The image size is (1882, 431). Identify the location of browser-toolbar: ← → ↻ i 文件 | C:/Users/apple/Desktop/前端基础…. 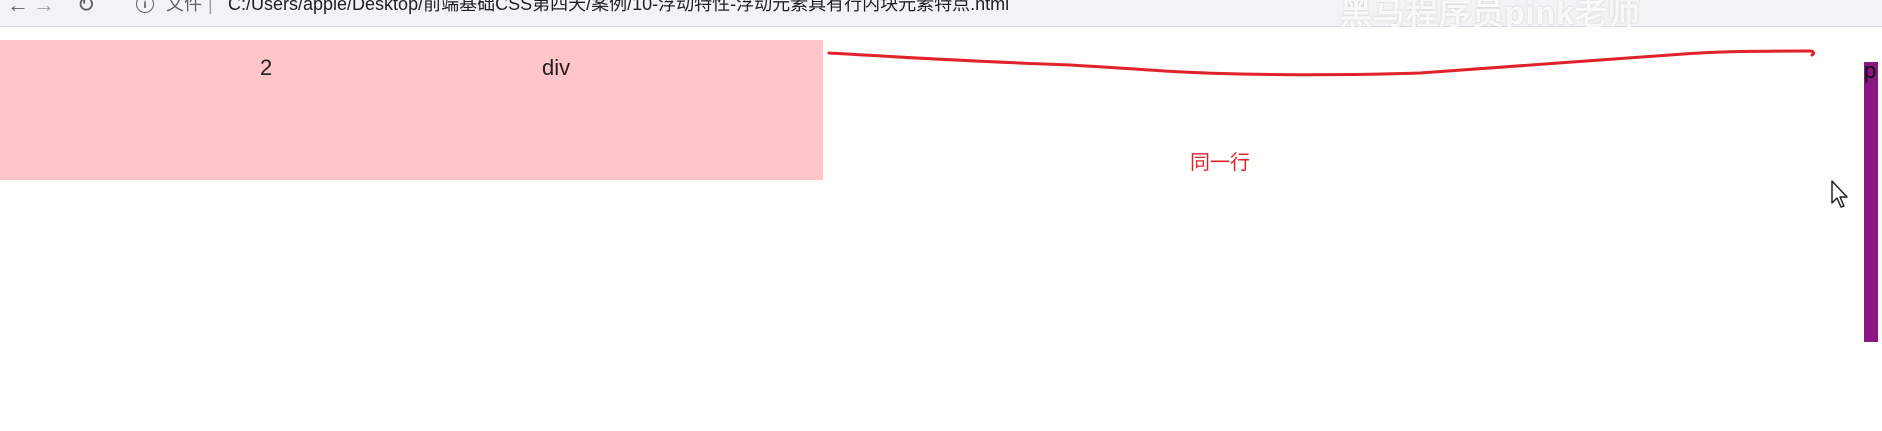
(941, 15).